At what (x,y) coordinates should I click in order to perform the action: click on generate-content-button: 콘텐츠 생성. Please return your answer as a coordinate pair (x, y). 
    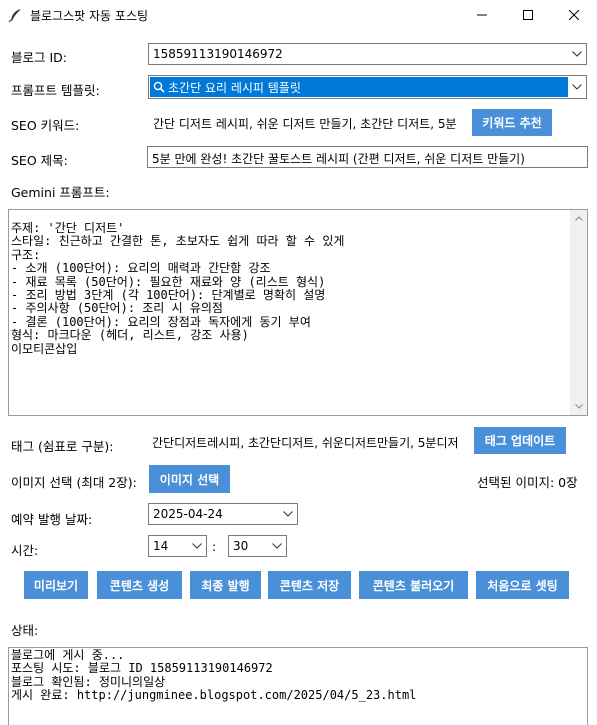
    Looking at the image, I should click on (139, 585).